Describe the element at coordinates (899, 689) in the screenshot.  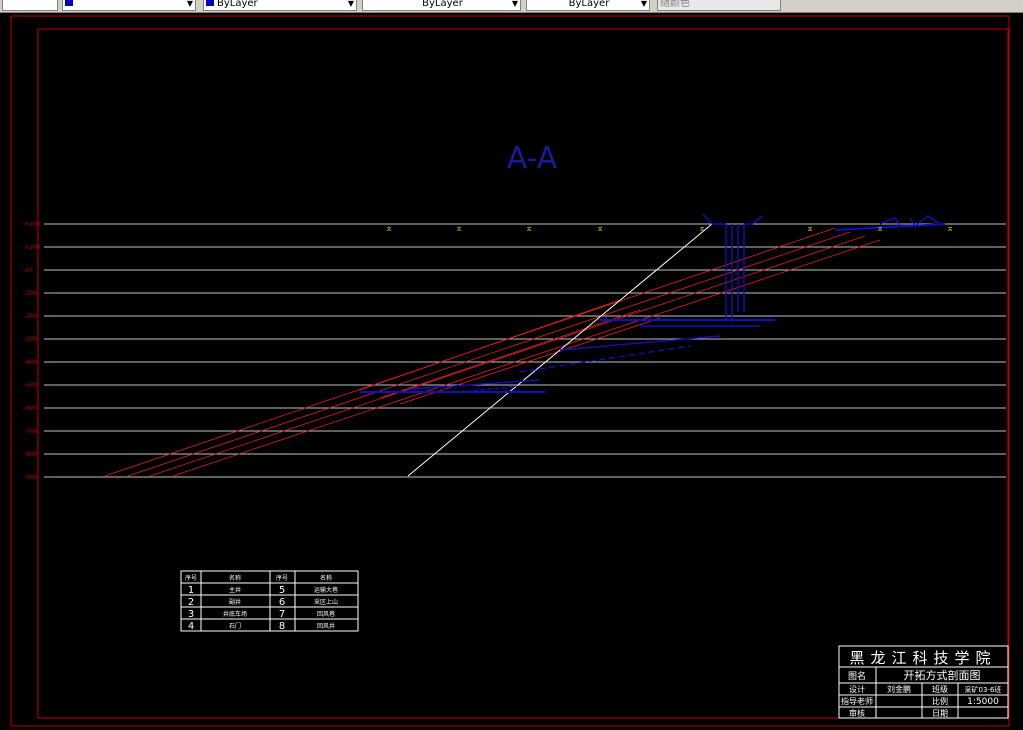
I see `designer-name: 刘金鹏` at that location.